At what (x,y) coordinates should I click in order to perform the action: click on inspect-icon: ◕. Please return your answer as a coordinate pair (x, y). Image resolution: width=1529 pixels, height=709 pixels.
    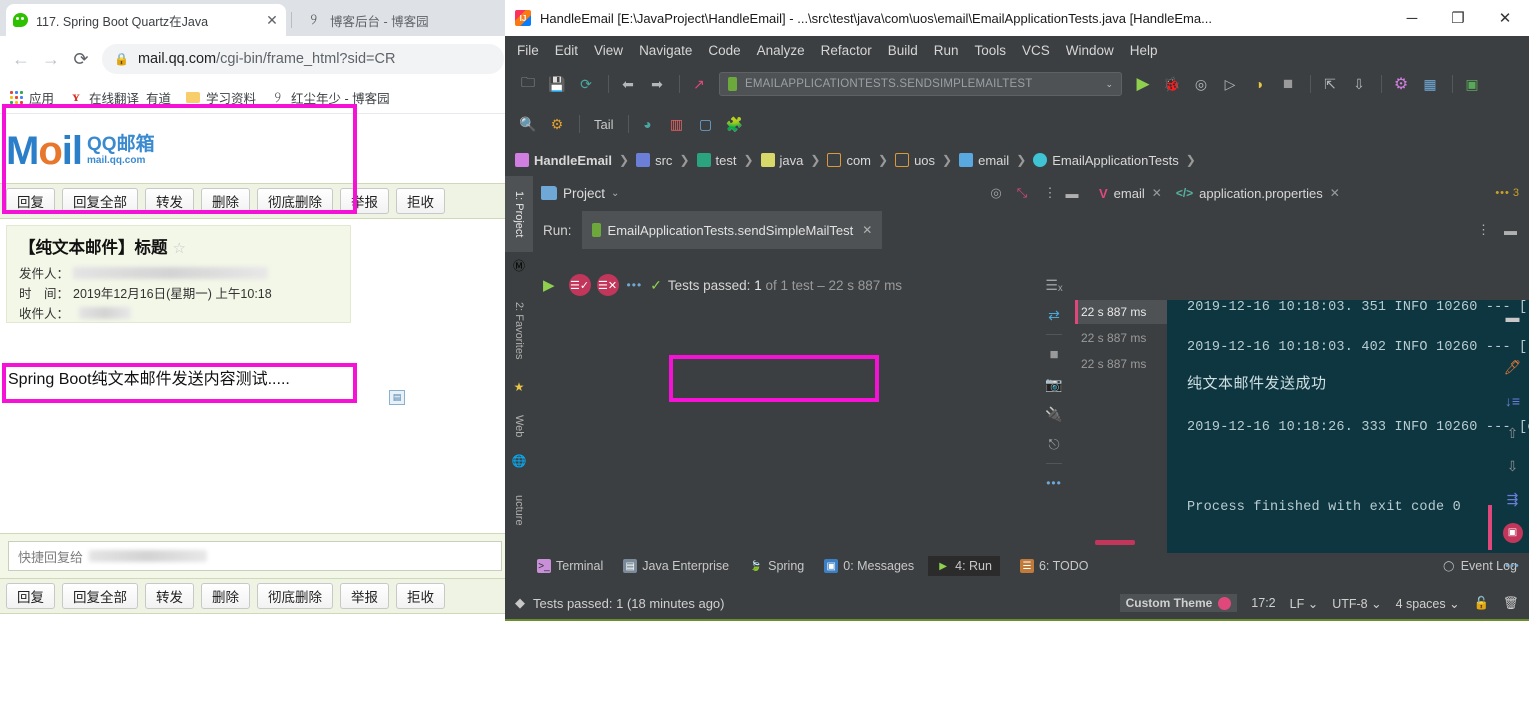
    Looking at the image, I should click on (648, 124).